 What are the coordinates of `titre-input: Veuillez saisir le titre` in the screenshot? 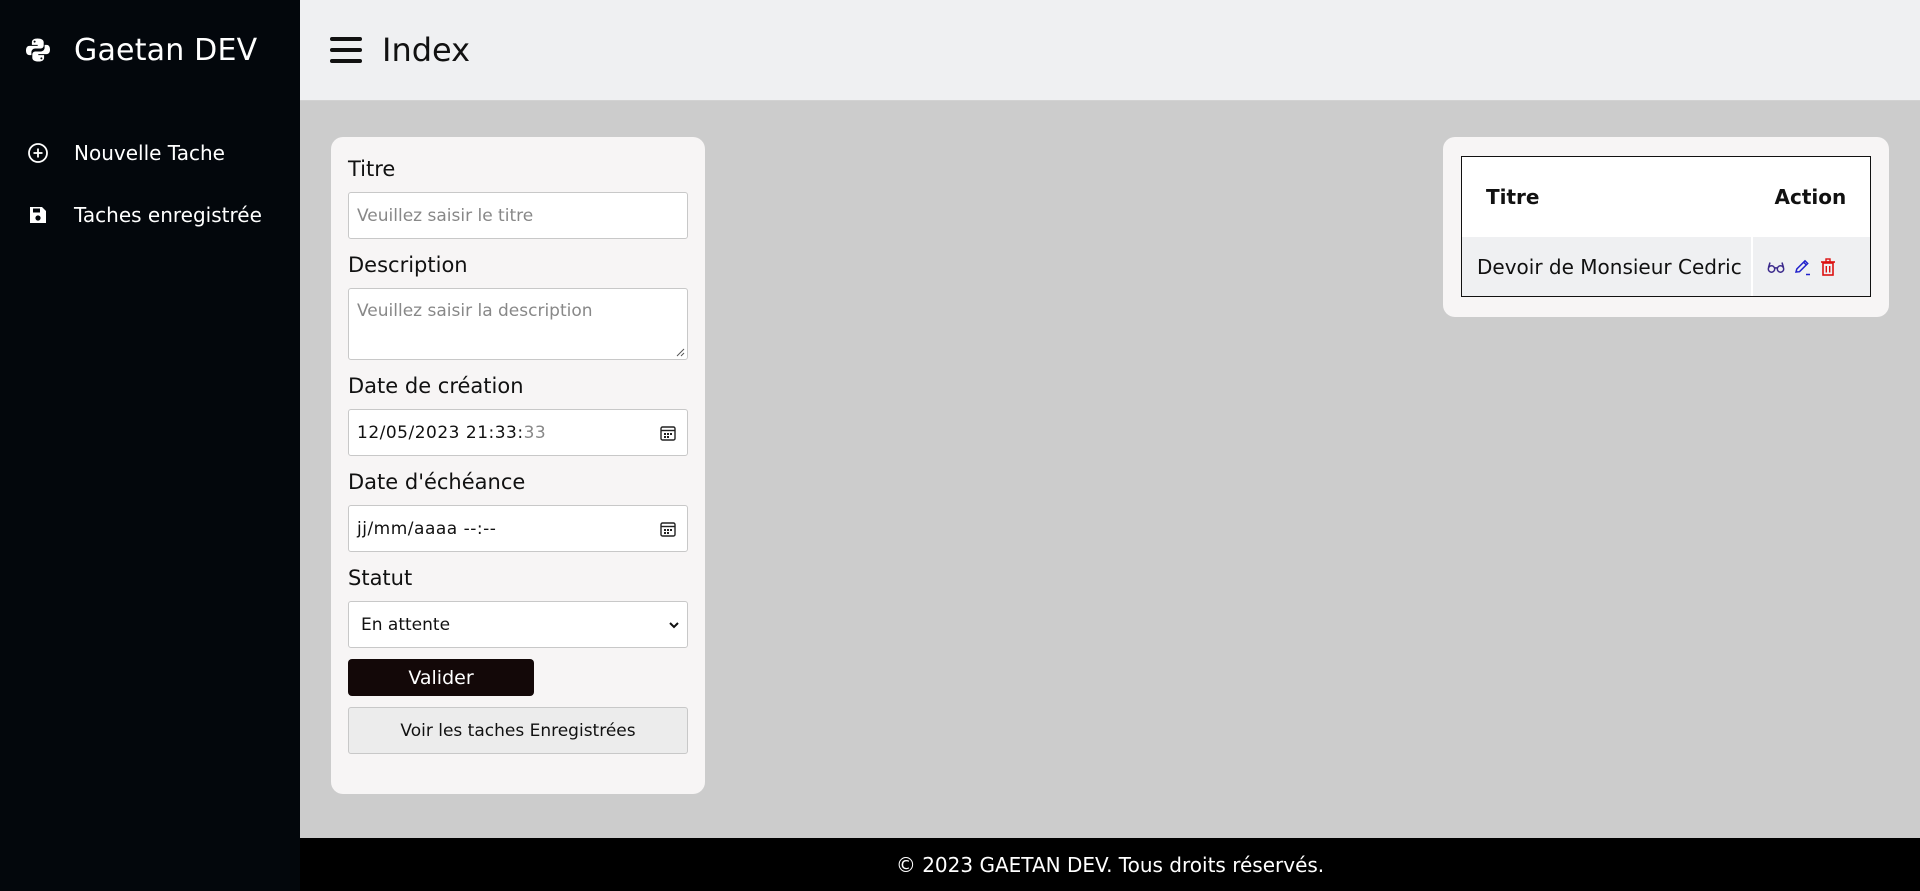 It's located at (518, 215).